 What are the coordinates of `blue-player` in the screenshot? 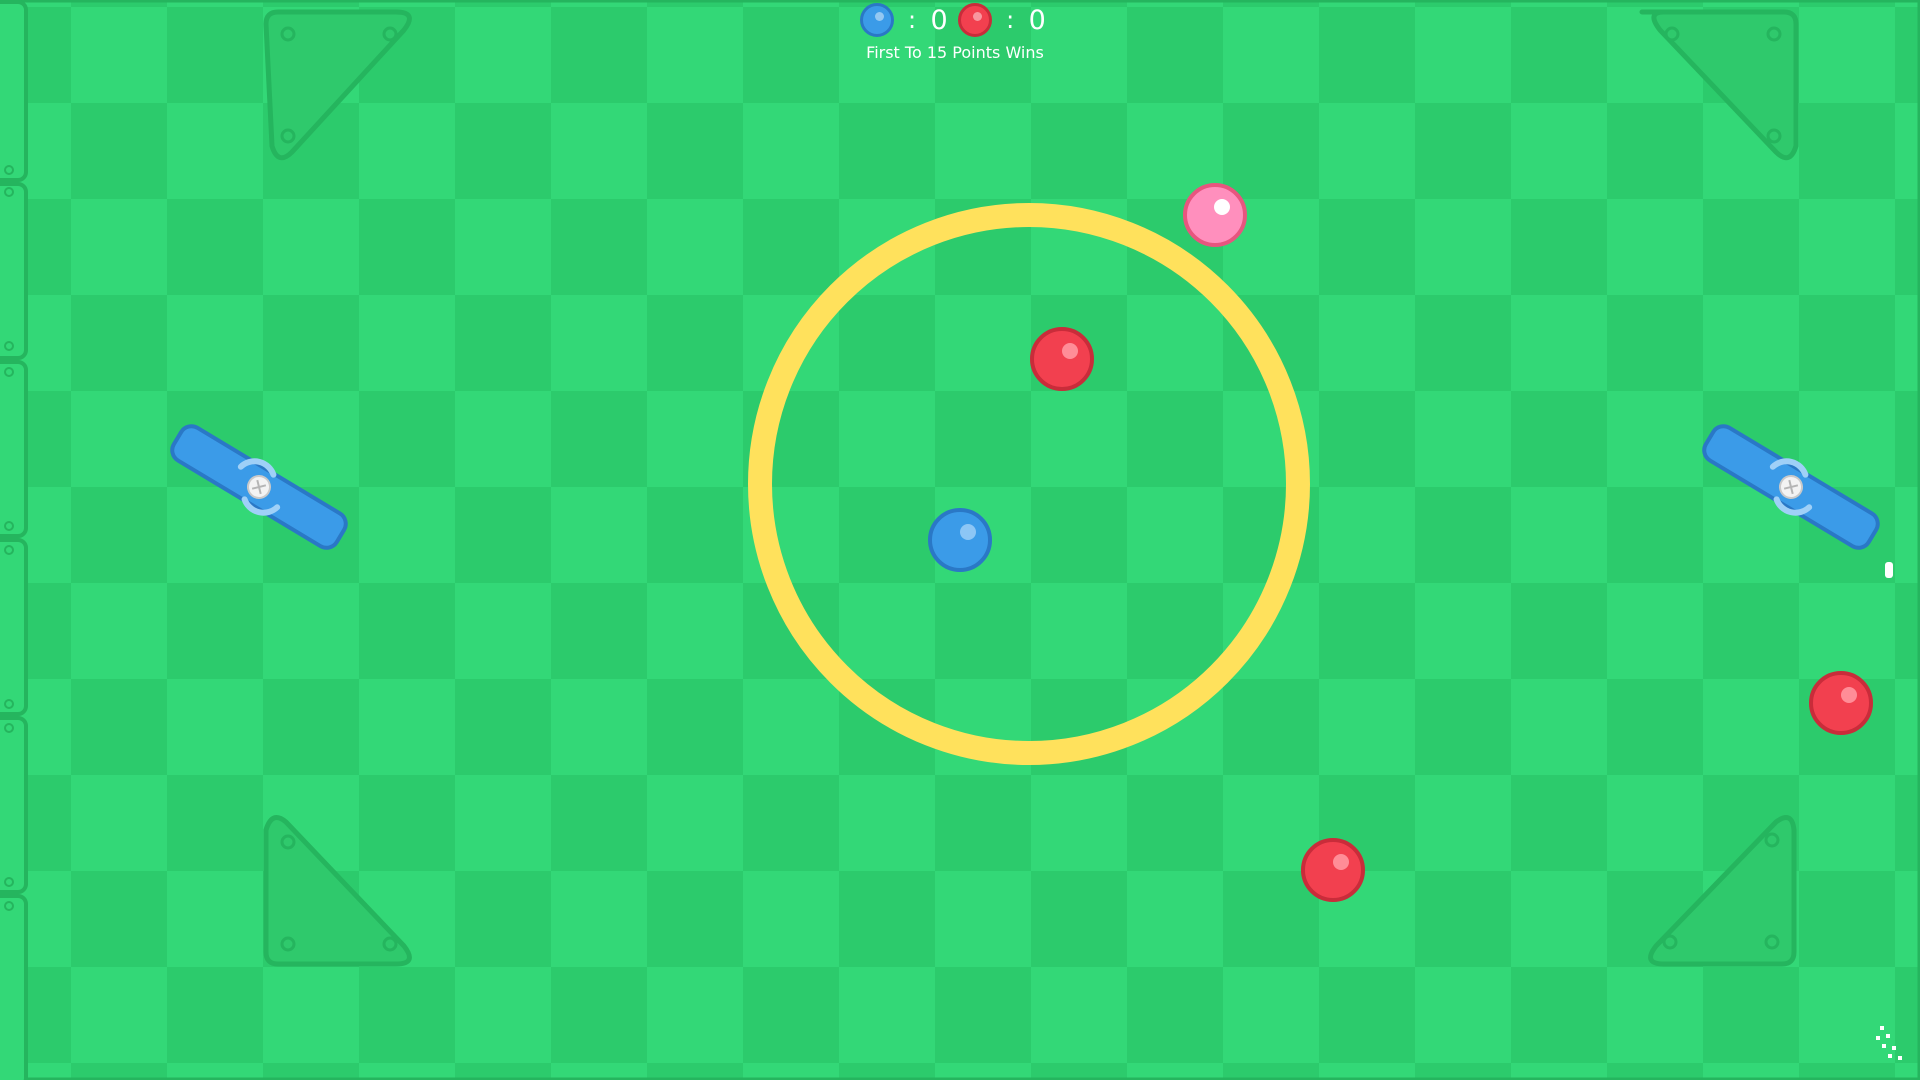 It's located at (960, 540).